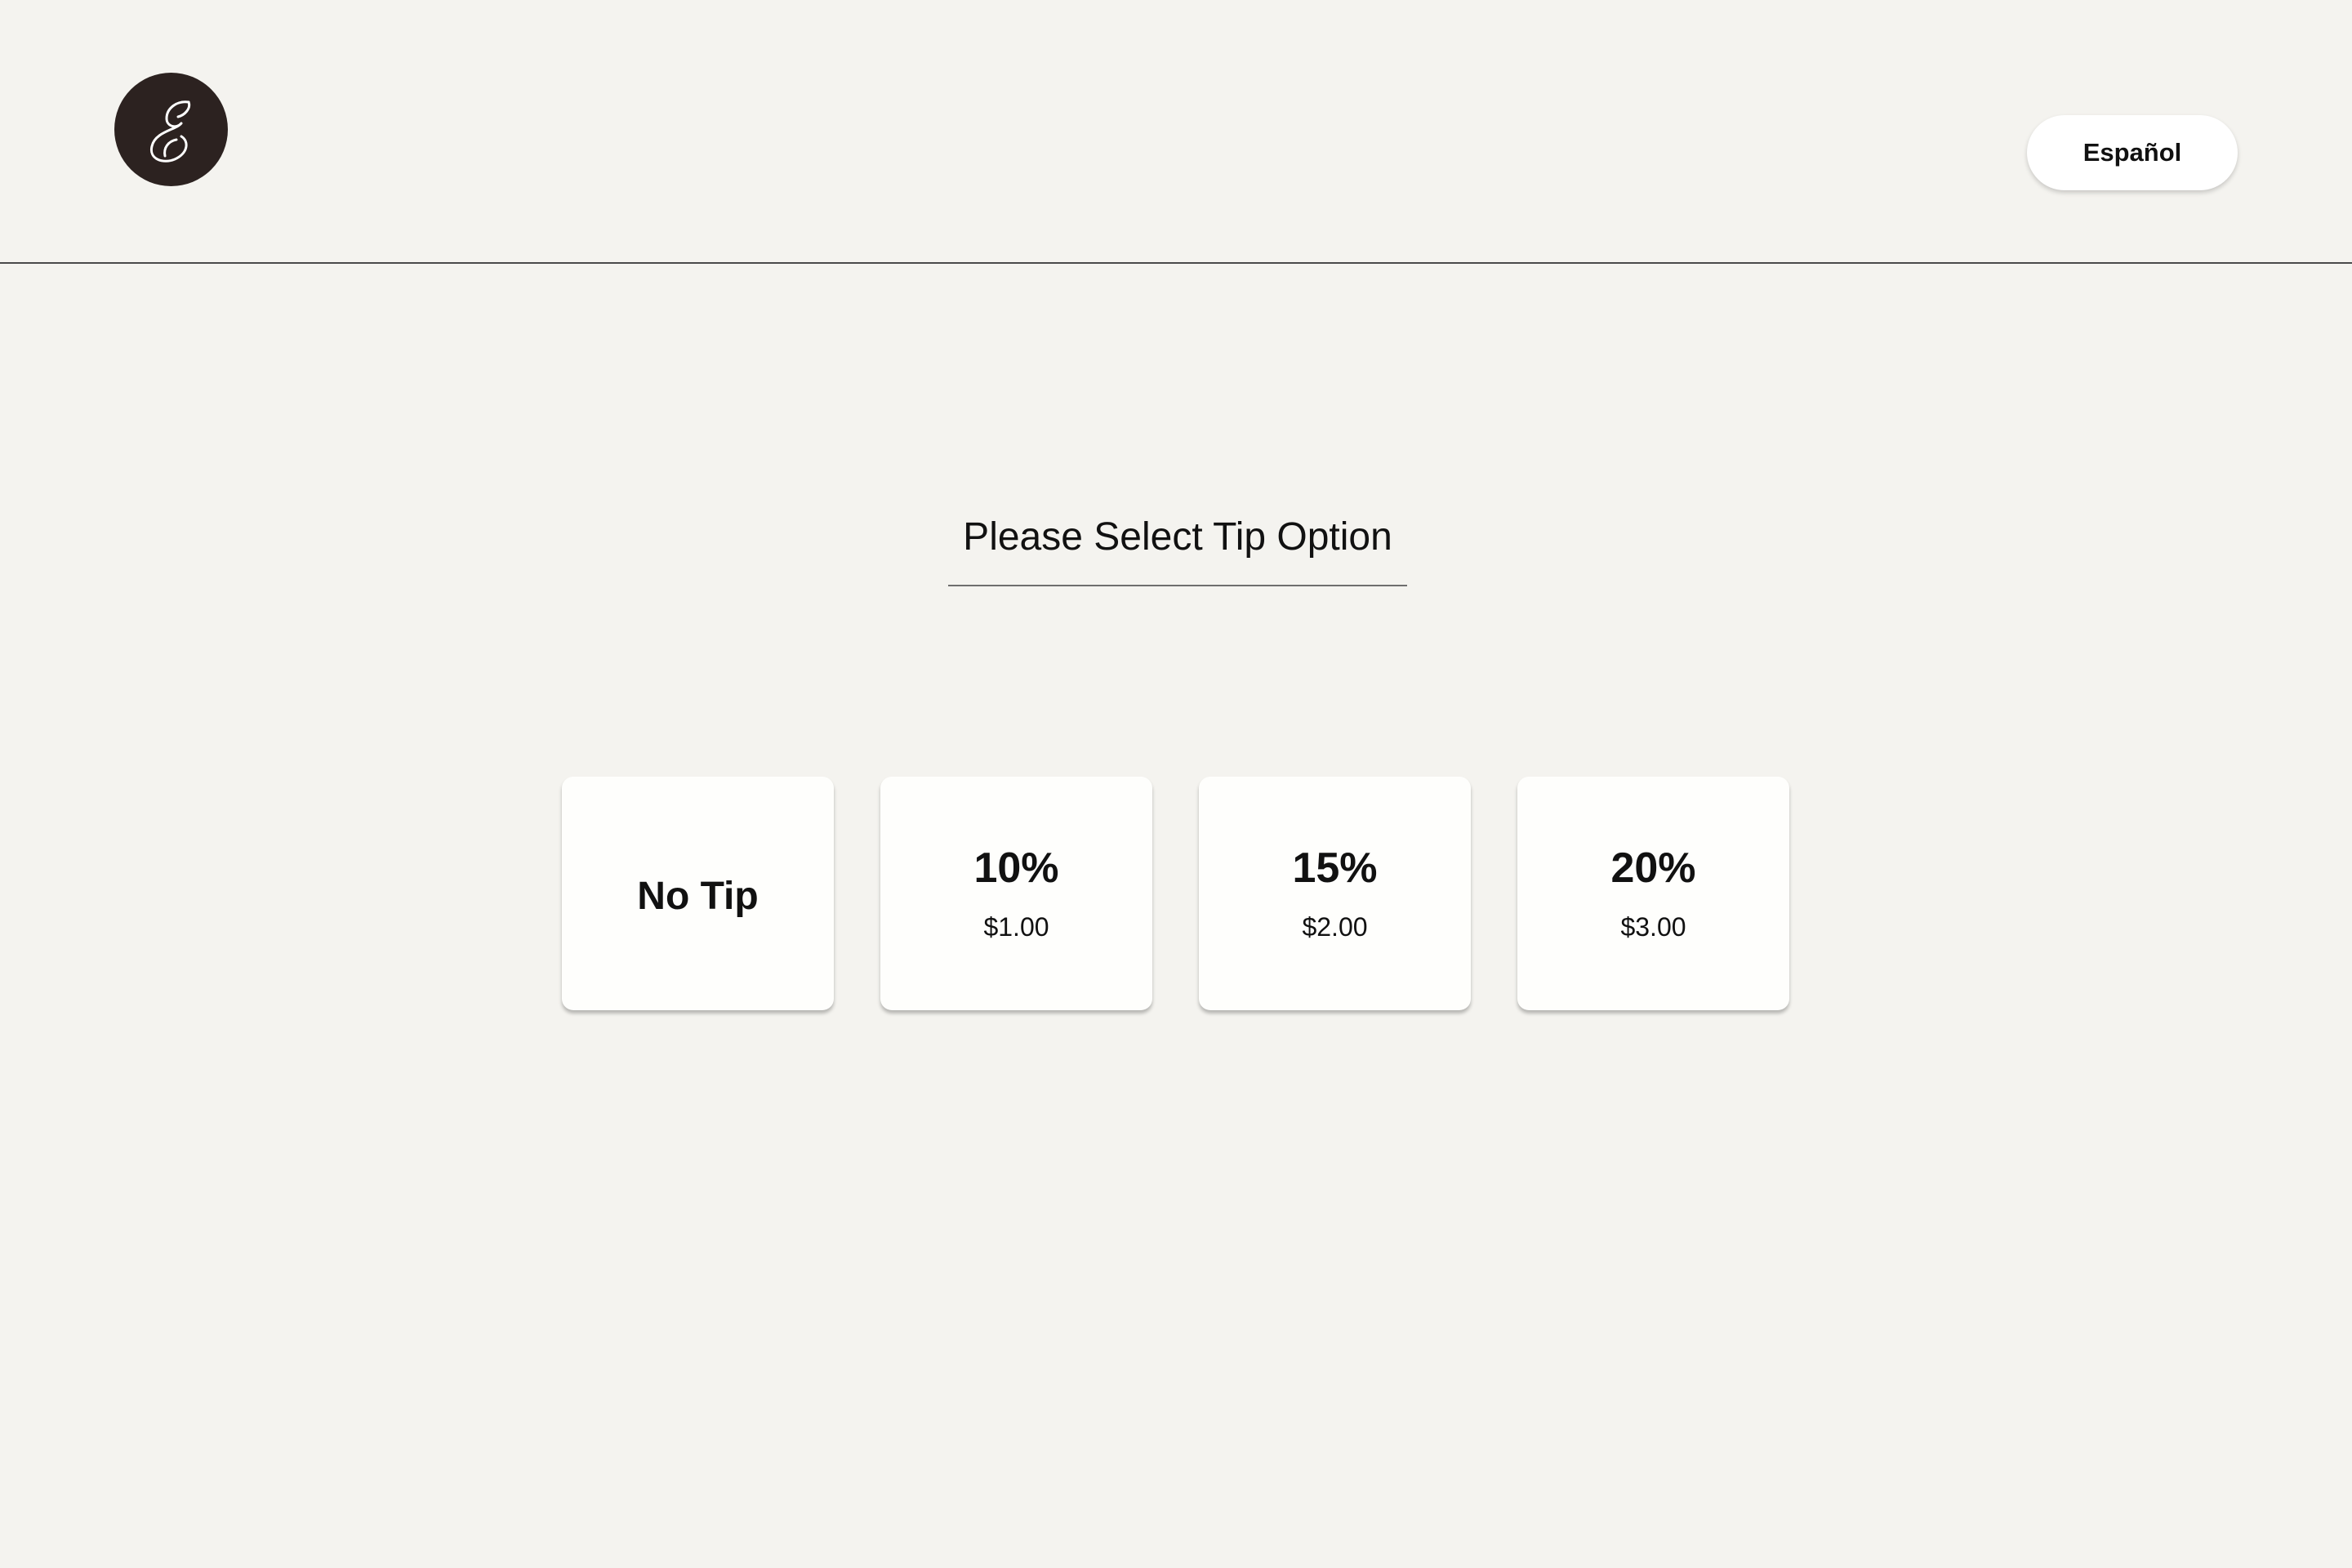 The height and width of the screenshot is (1568, 2352). Describe the element at coordinates (1653, 868) in the screenshot. I see `tip-percent: 20%` at that location.